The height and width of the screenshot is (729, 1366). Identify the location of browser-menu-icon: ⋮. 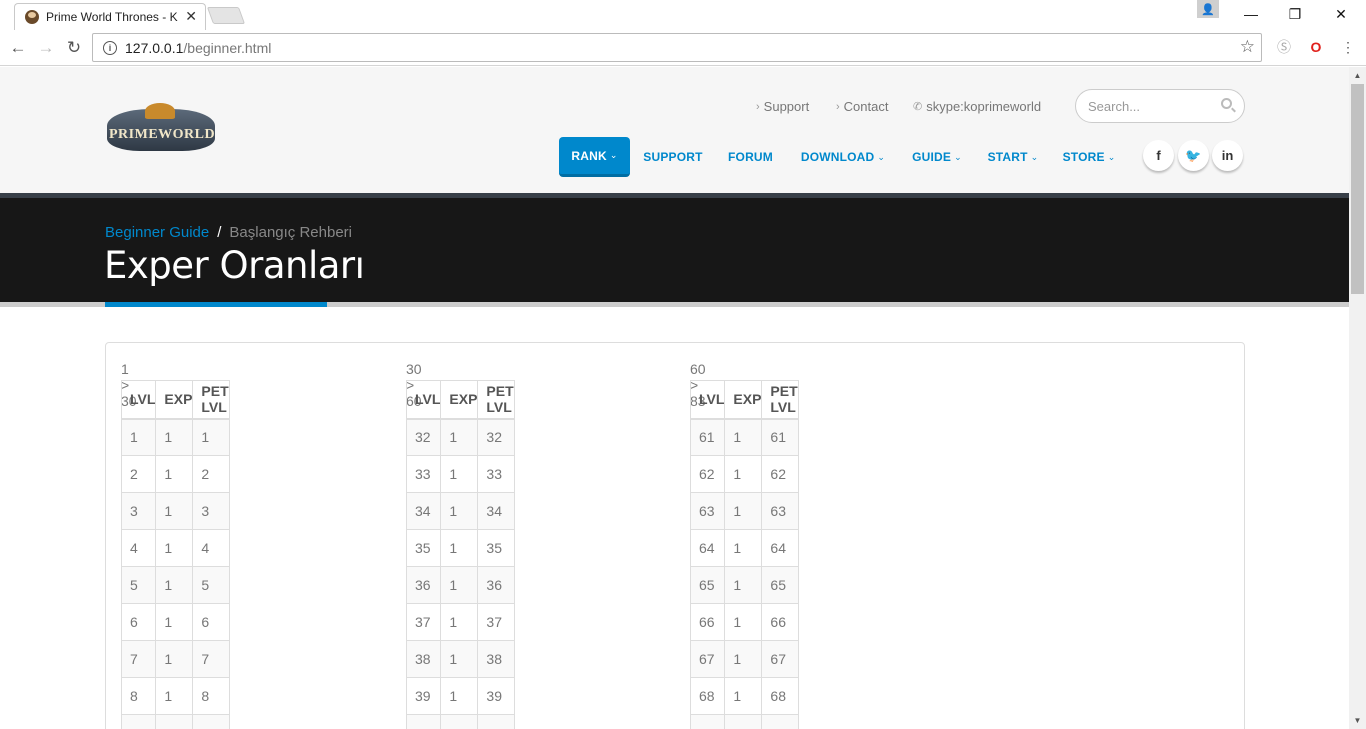
(1348, 47).